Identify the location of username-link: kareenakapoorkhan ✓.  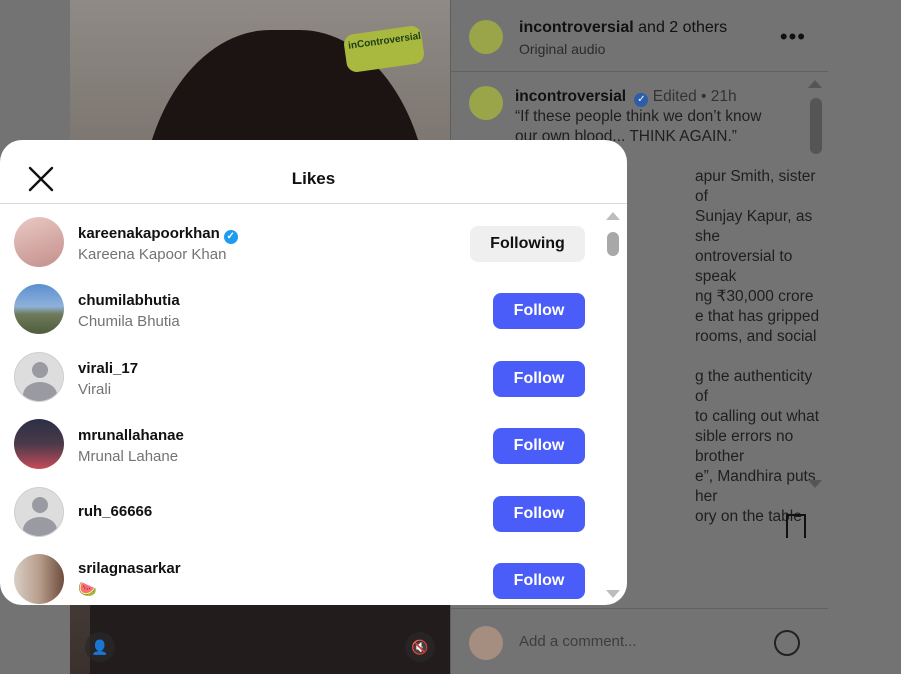
(158, 234).